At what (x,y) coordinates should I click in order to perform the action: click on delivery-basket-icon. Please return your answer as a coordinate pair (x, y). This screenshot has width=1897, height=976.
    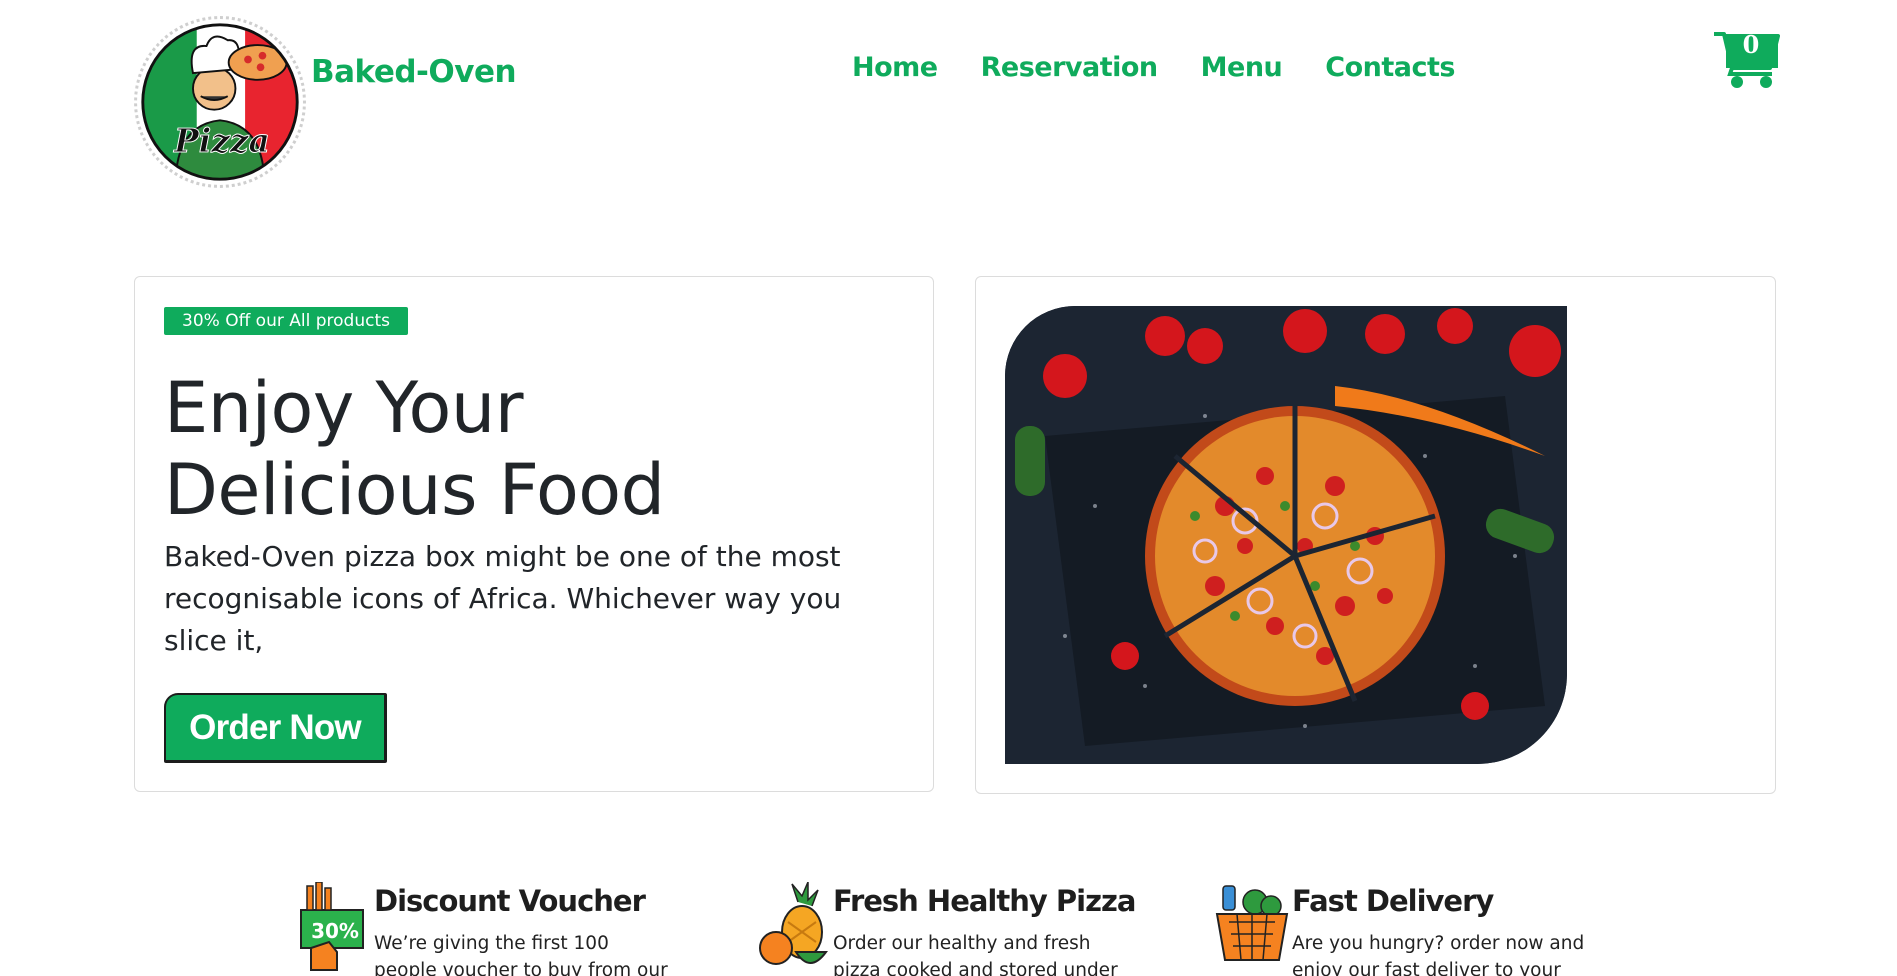
    Looking at the image, I should click on (1252, 928).